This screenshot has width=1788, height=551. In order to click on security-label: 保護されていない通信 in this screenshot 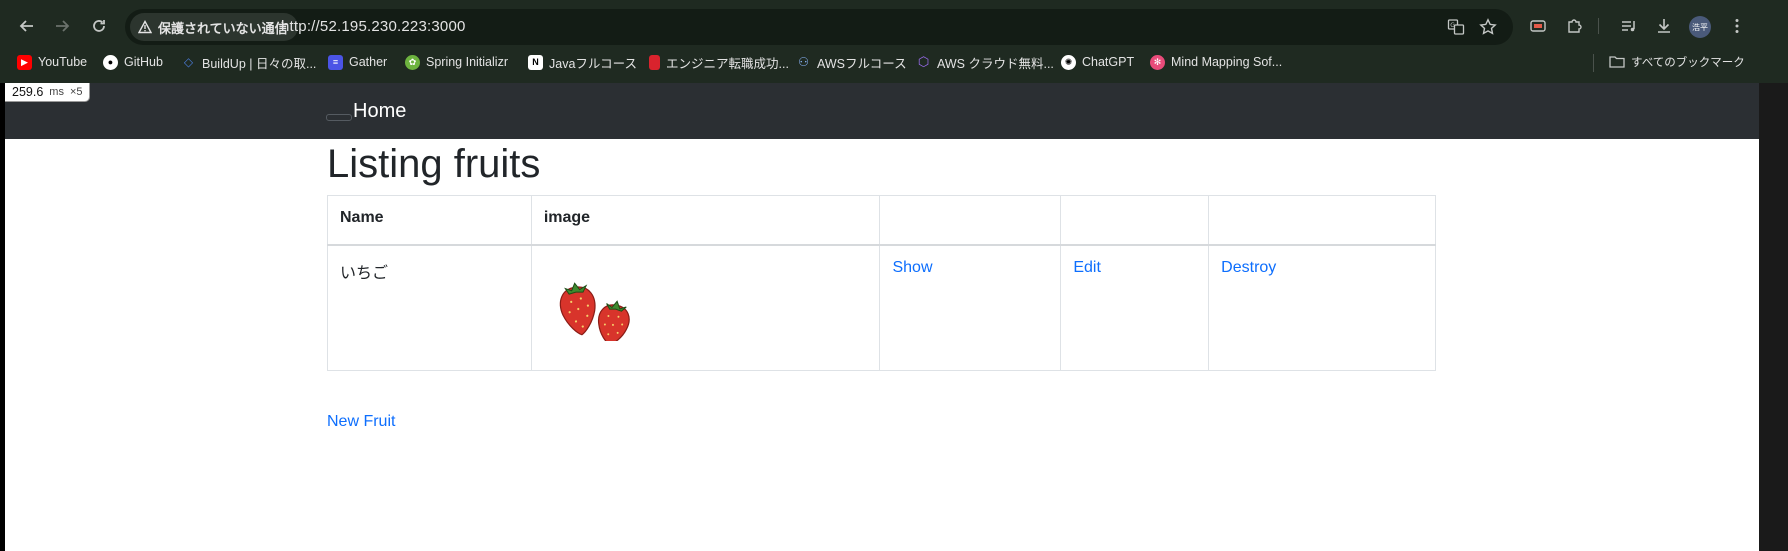, I will do `click(223, 28)`.